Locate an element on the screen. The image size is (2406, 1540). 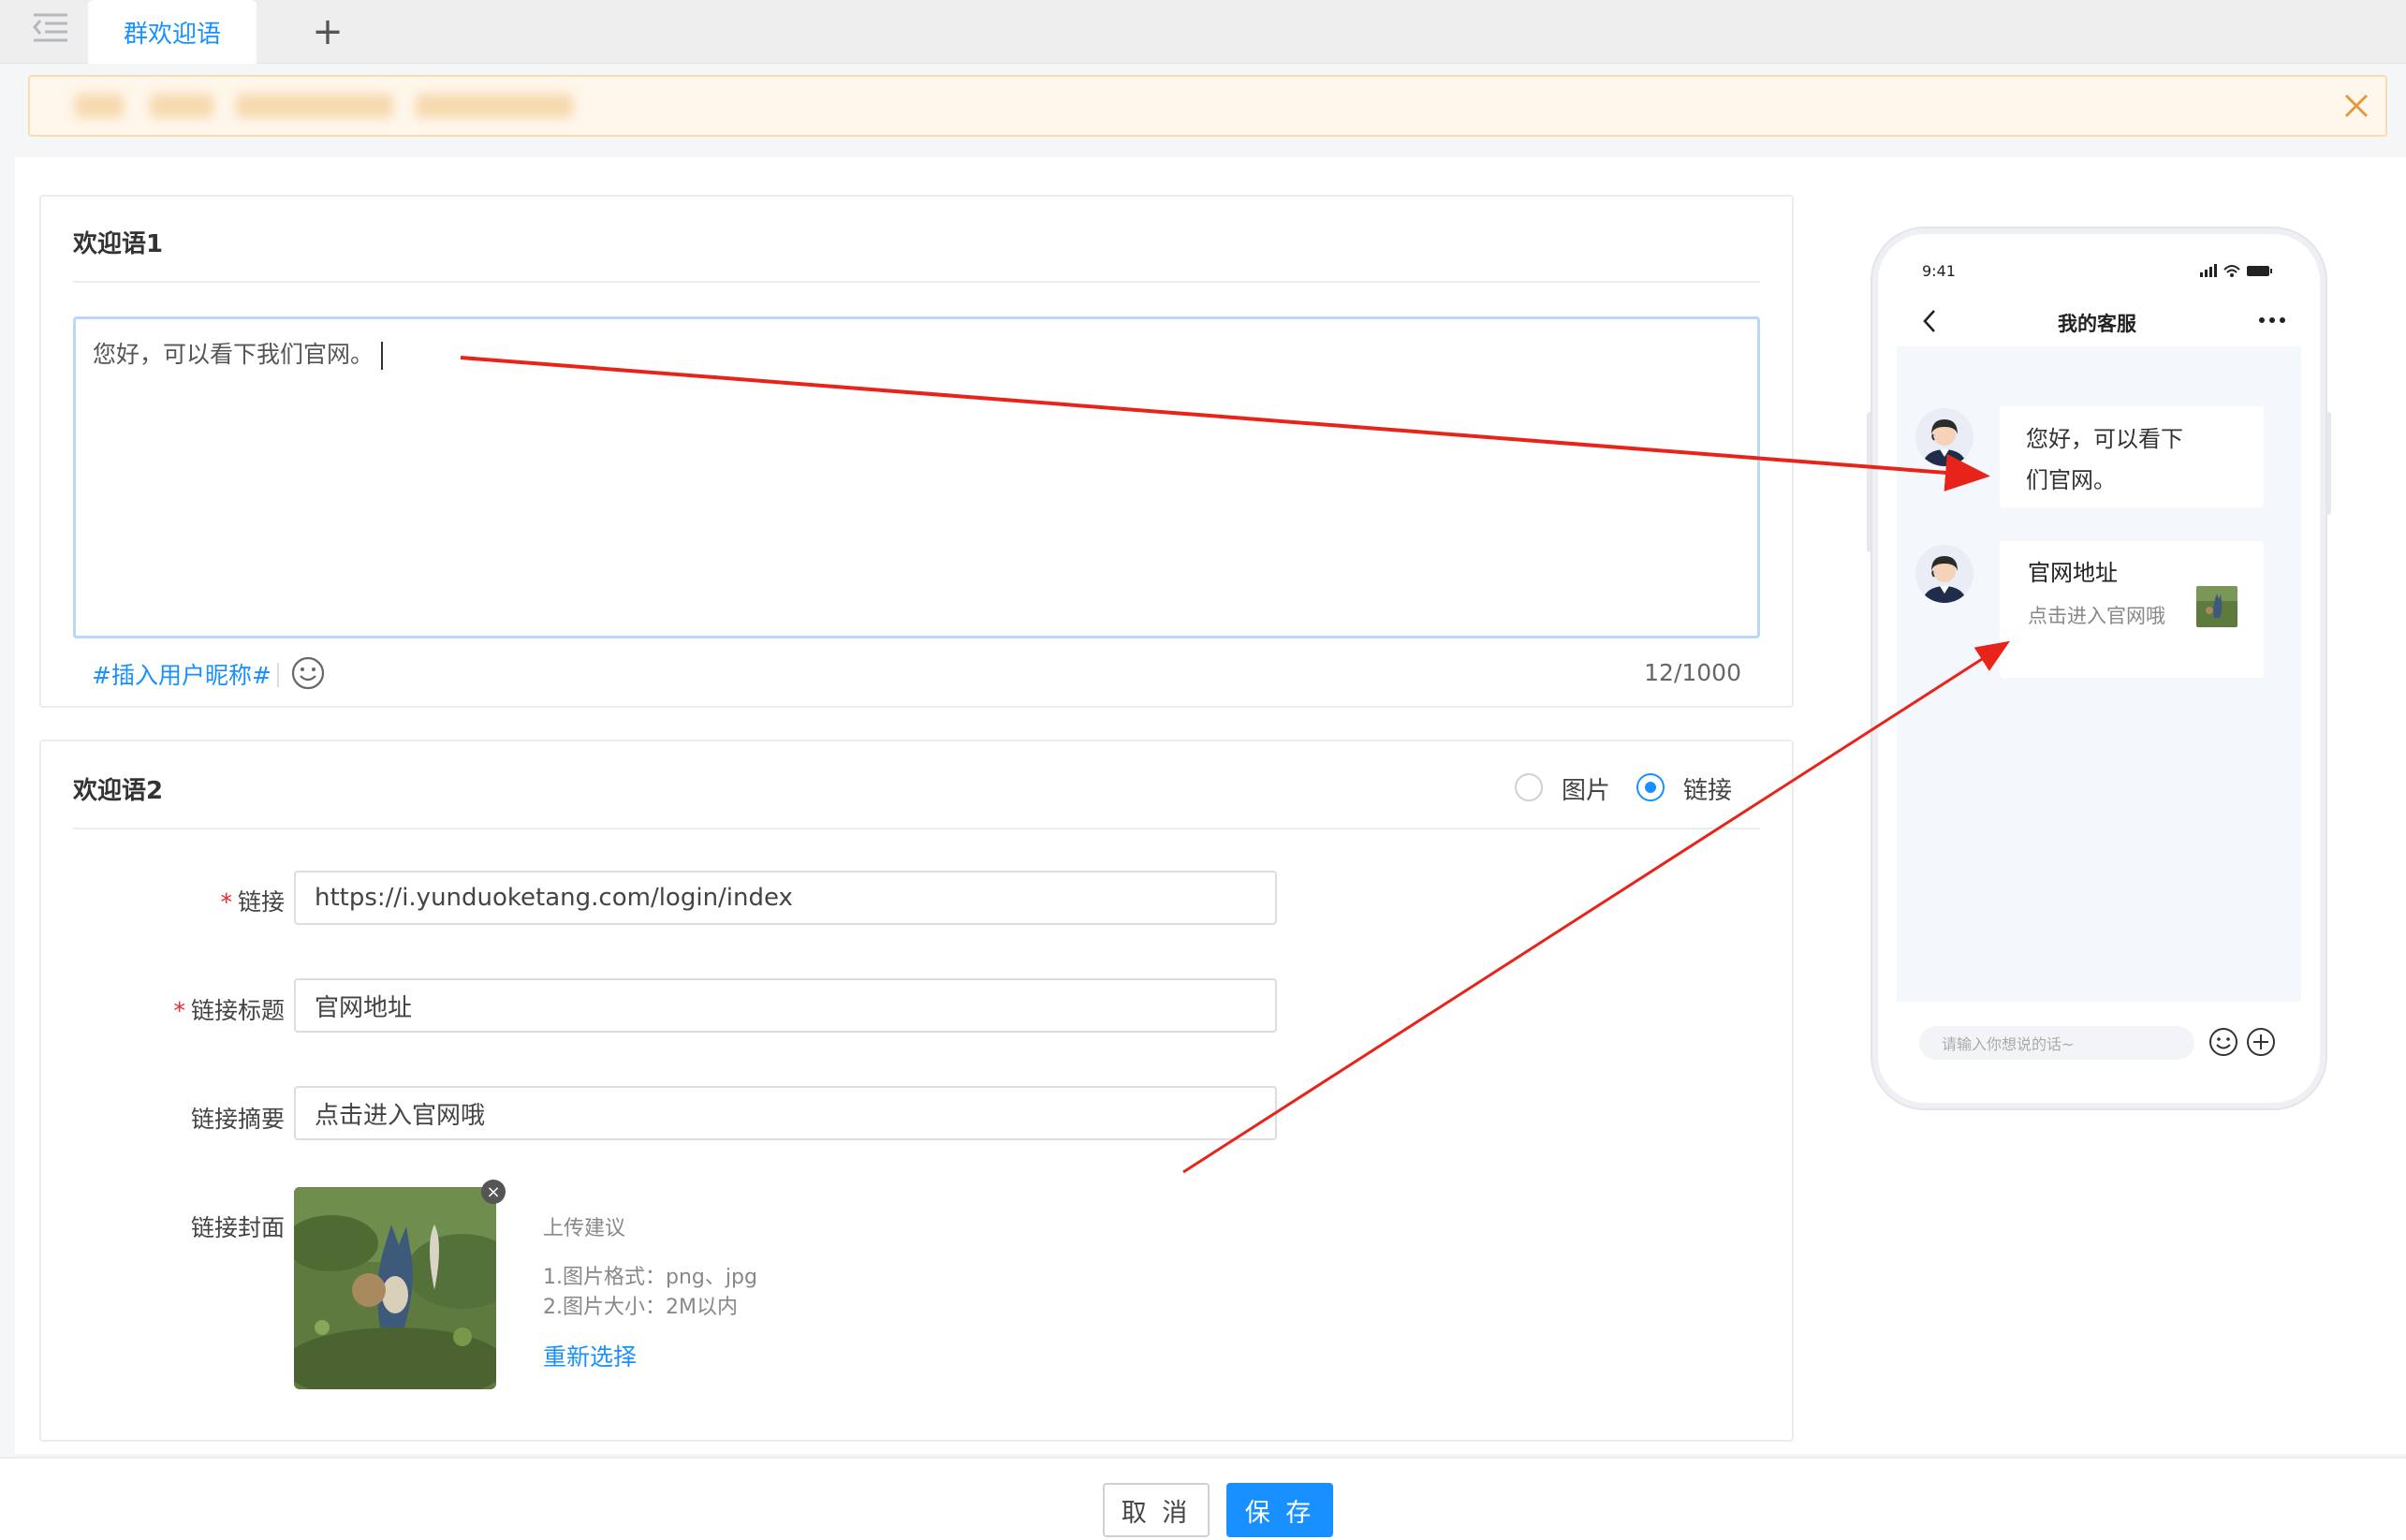
link-url-input: https://i.yunduoketang.com/login/index is located at coordinates (785, 898).